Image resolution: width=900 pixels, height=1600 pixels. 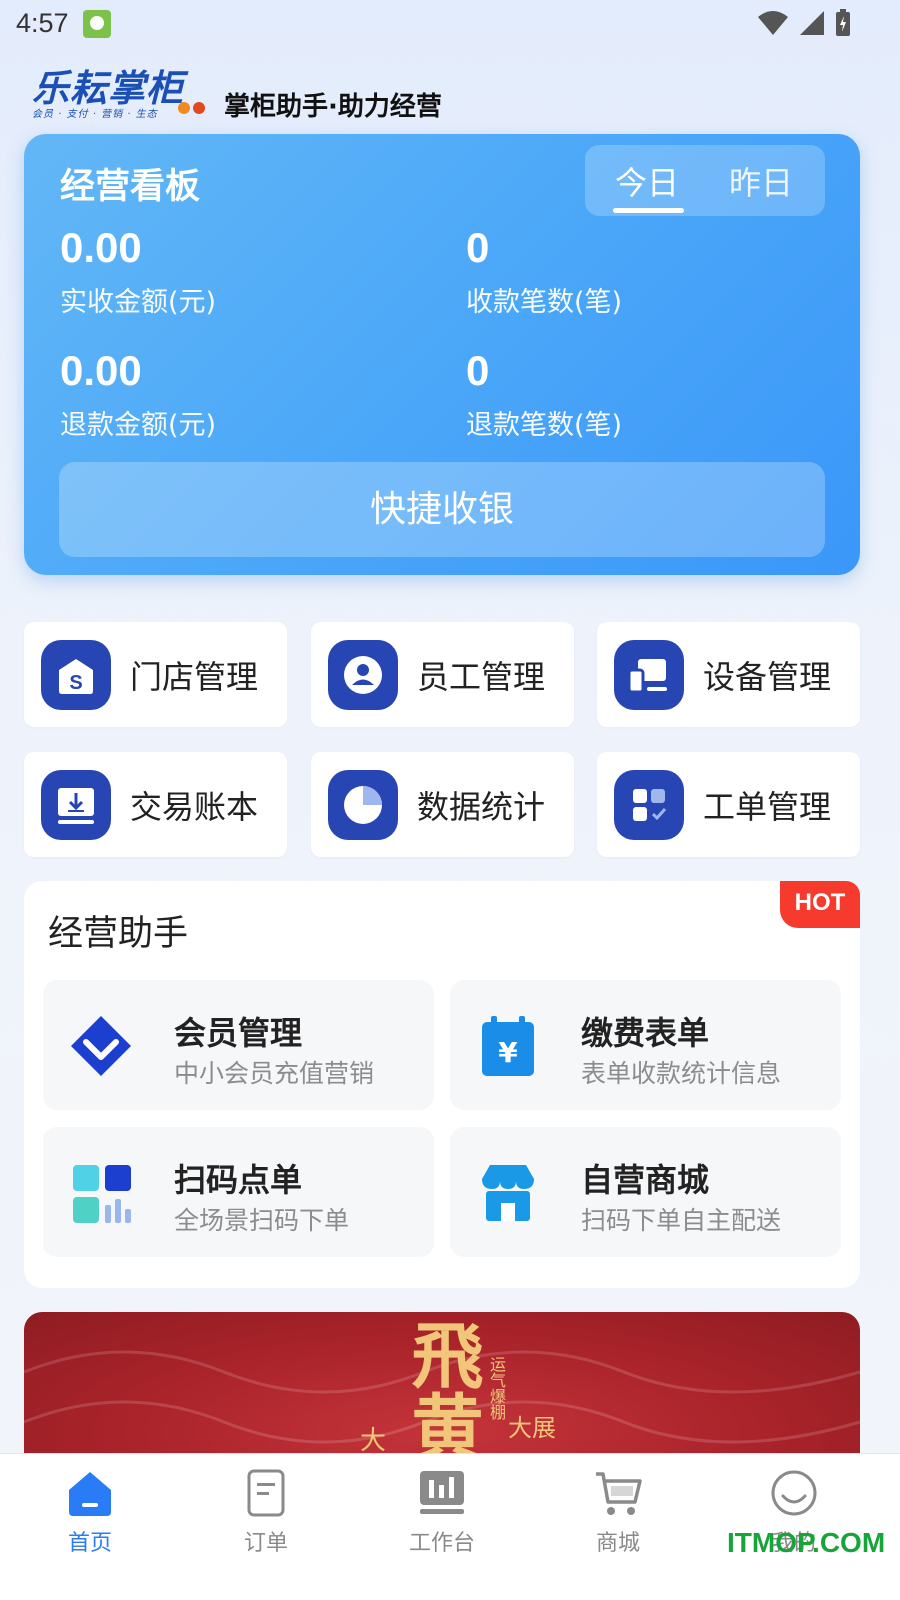 What do you see at coordinates (681, 1073) in the screenshot?
I see `card-description: 表单收款统计信息` at bounding box center [681, 1073].